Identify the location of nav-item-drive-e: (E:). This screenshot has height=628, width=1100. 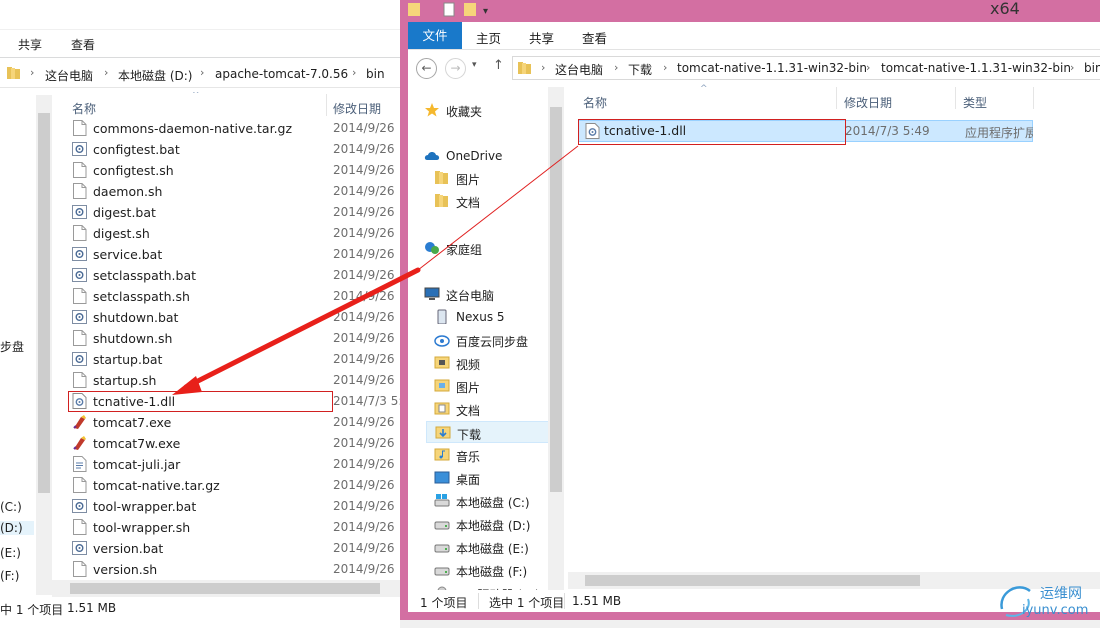
(10, 553).